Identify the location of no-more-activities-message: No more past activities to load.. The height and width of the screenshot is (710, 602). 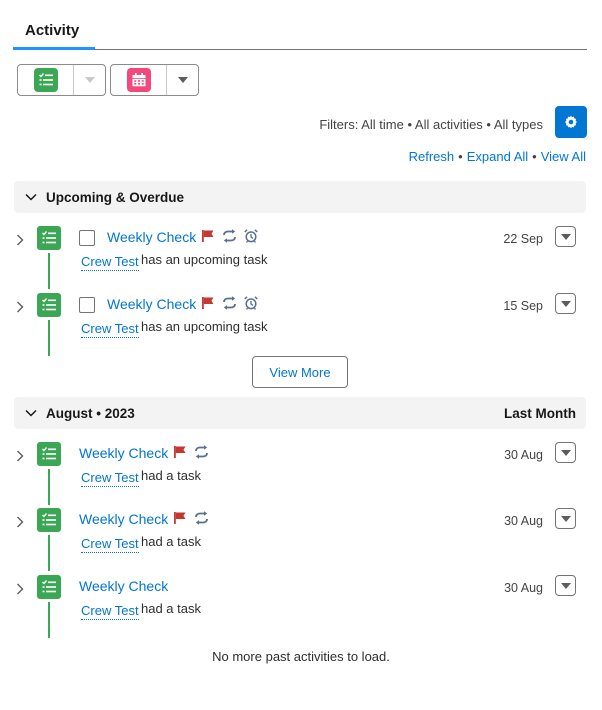
(301, 656).